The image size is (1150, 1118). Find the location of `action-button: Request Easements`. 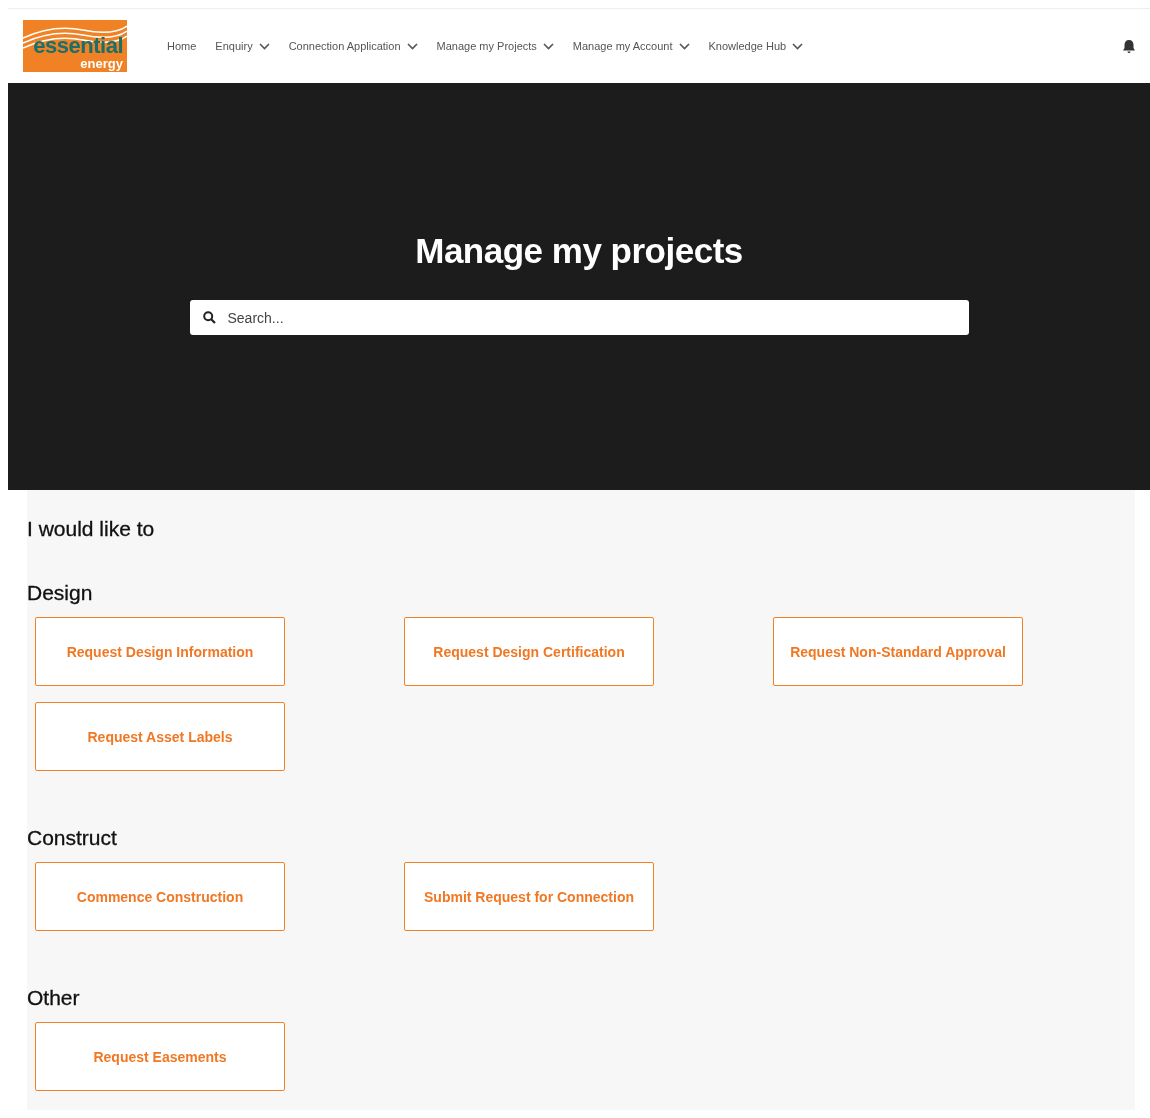

action-button: Request Easements is located at coordinates (160, 1056).